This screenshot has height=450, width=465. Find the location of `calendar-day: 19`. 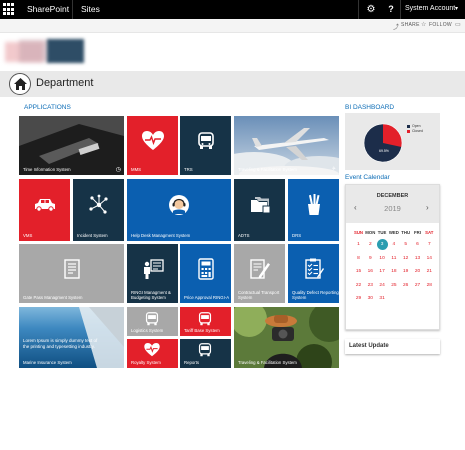

calendar-day: 19 is located at coordinates (405, 271).